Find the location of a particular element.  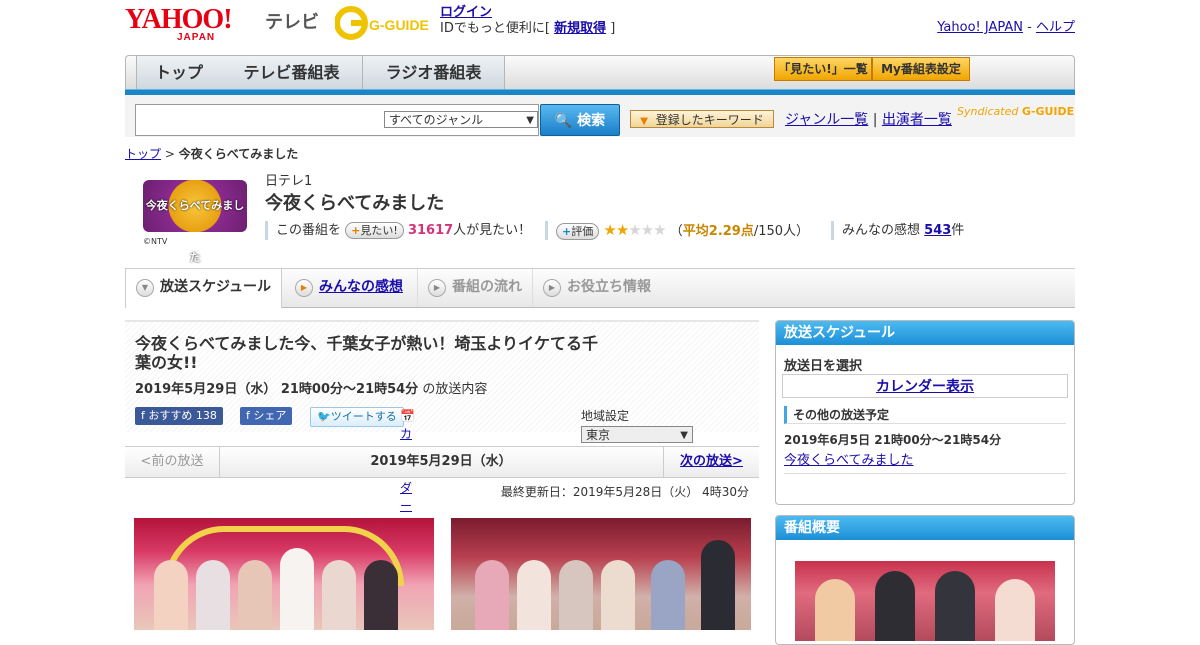

impressions-segment: みんなの感想 543件 is located at coordinates (897, 230).